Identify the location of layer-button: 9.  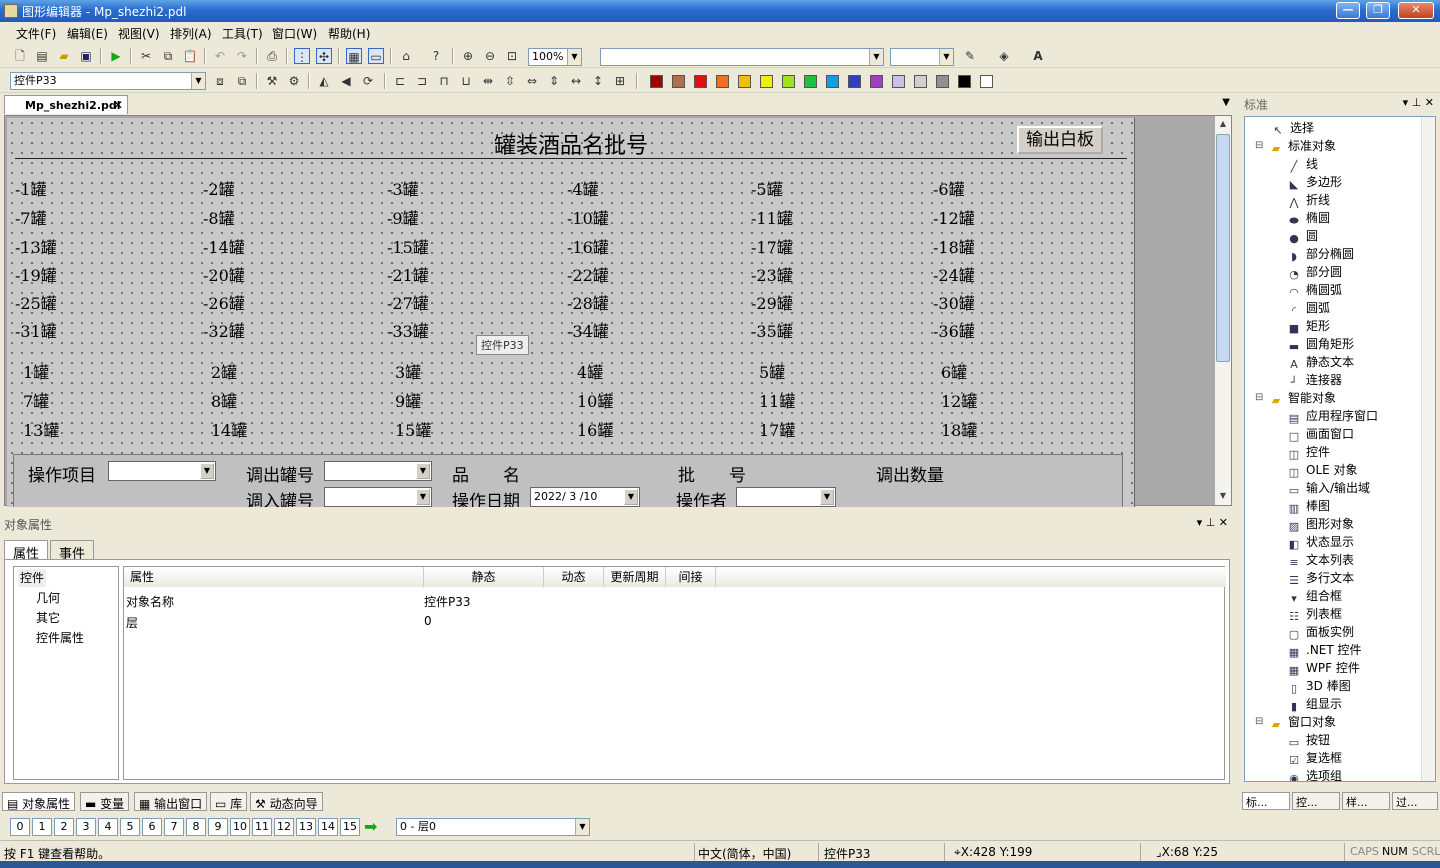
(218, 827).